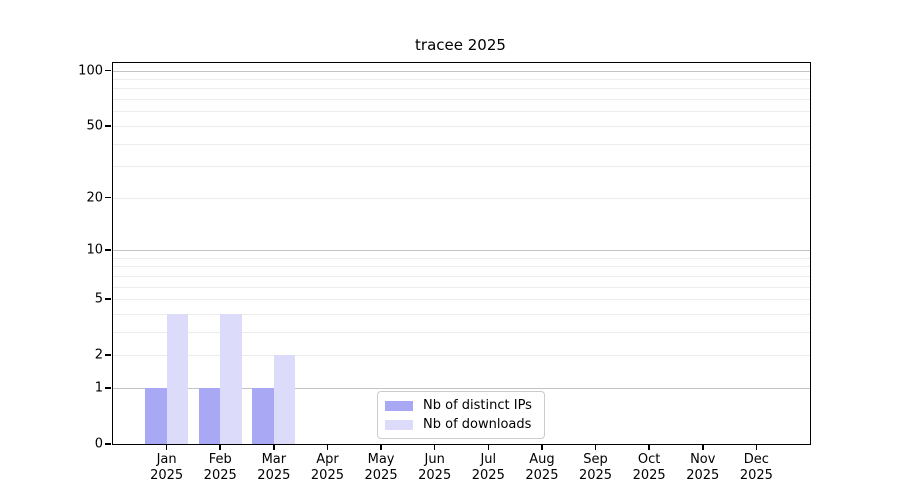 This screenshot has height=500, width=900. I want to click on x-axis-tick-nov, so click(703, 447).